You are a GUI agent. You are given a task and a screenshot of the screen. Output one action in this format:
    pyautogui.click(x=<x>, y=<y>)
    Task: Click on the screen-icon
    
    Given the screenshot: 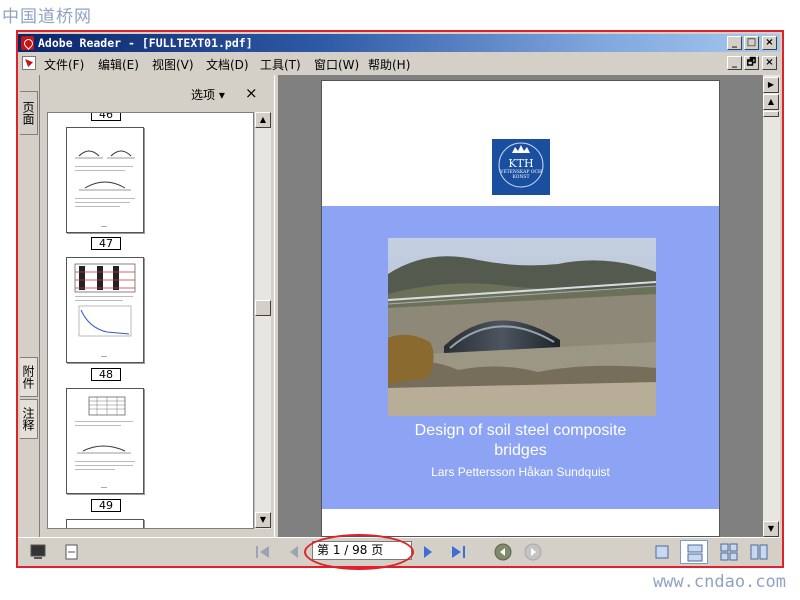 What is the action you would take?
    pyautogui.click(x=38, y=552)
    